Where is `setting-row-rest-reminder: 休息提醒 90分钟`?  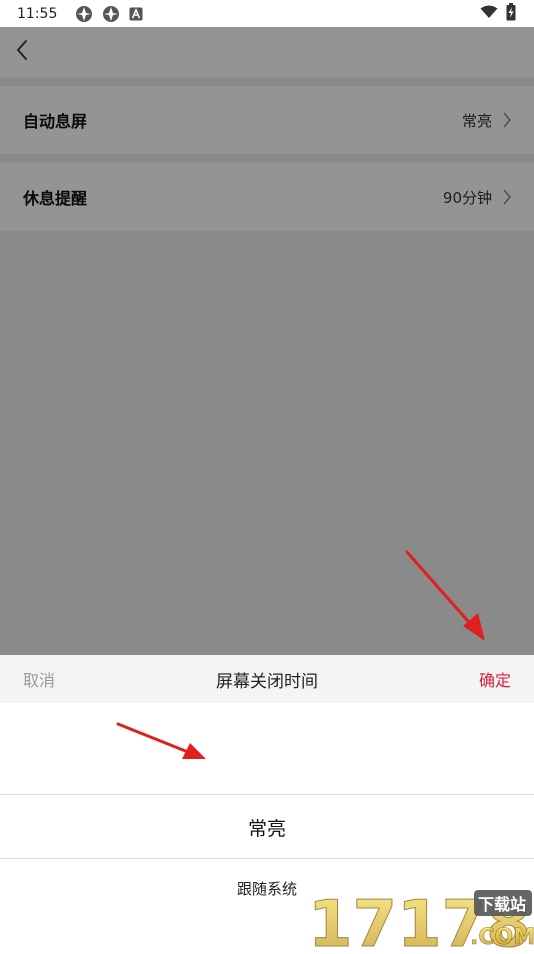 setting-row-rest-reminder: 休息提醒 90分钟 is located at coordinates (267, 197).